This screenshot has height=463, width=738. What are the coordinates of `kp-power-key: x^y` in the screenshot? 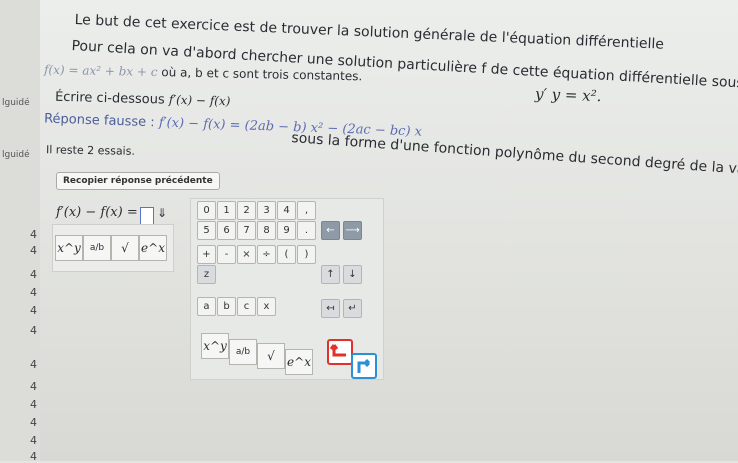 It's located at (215, 346).